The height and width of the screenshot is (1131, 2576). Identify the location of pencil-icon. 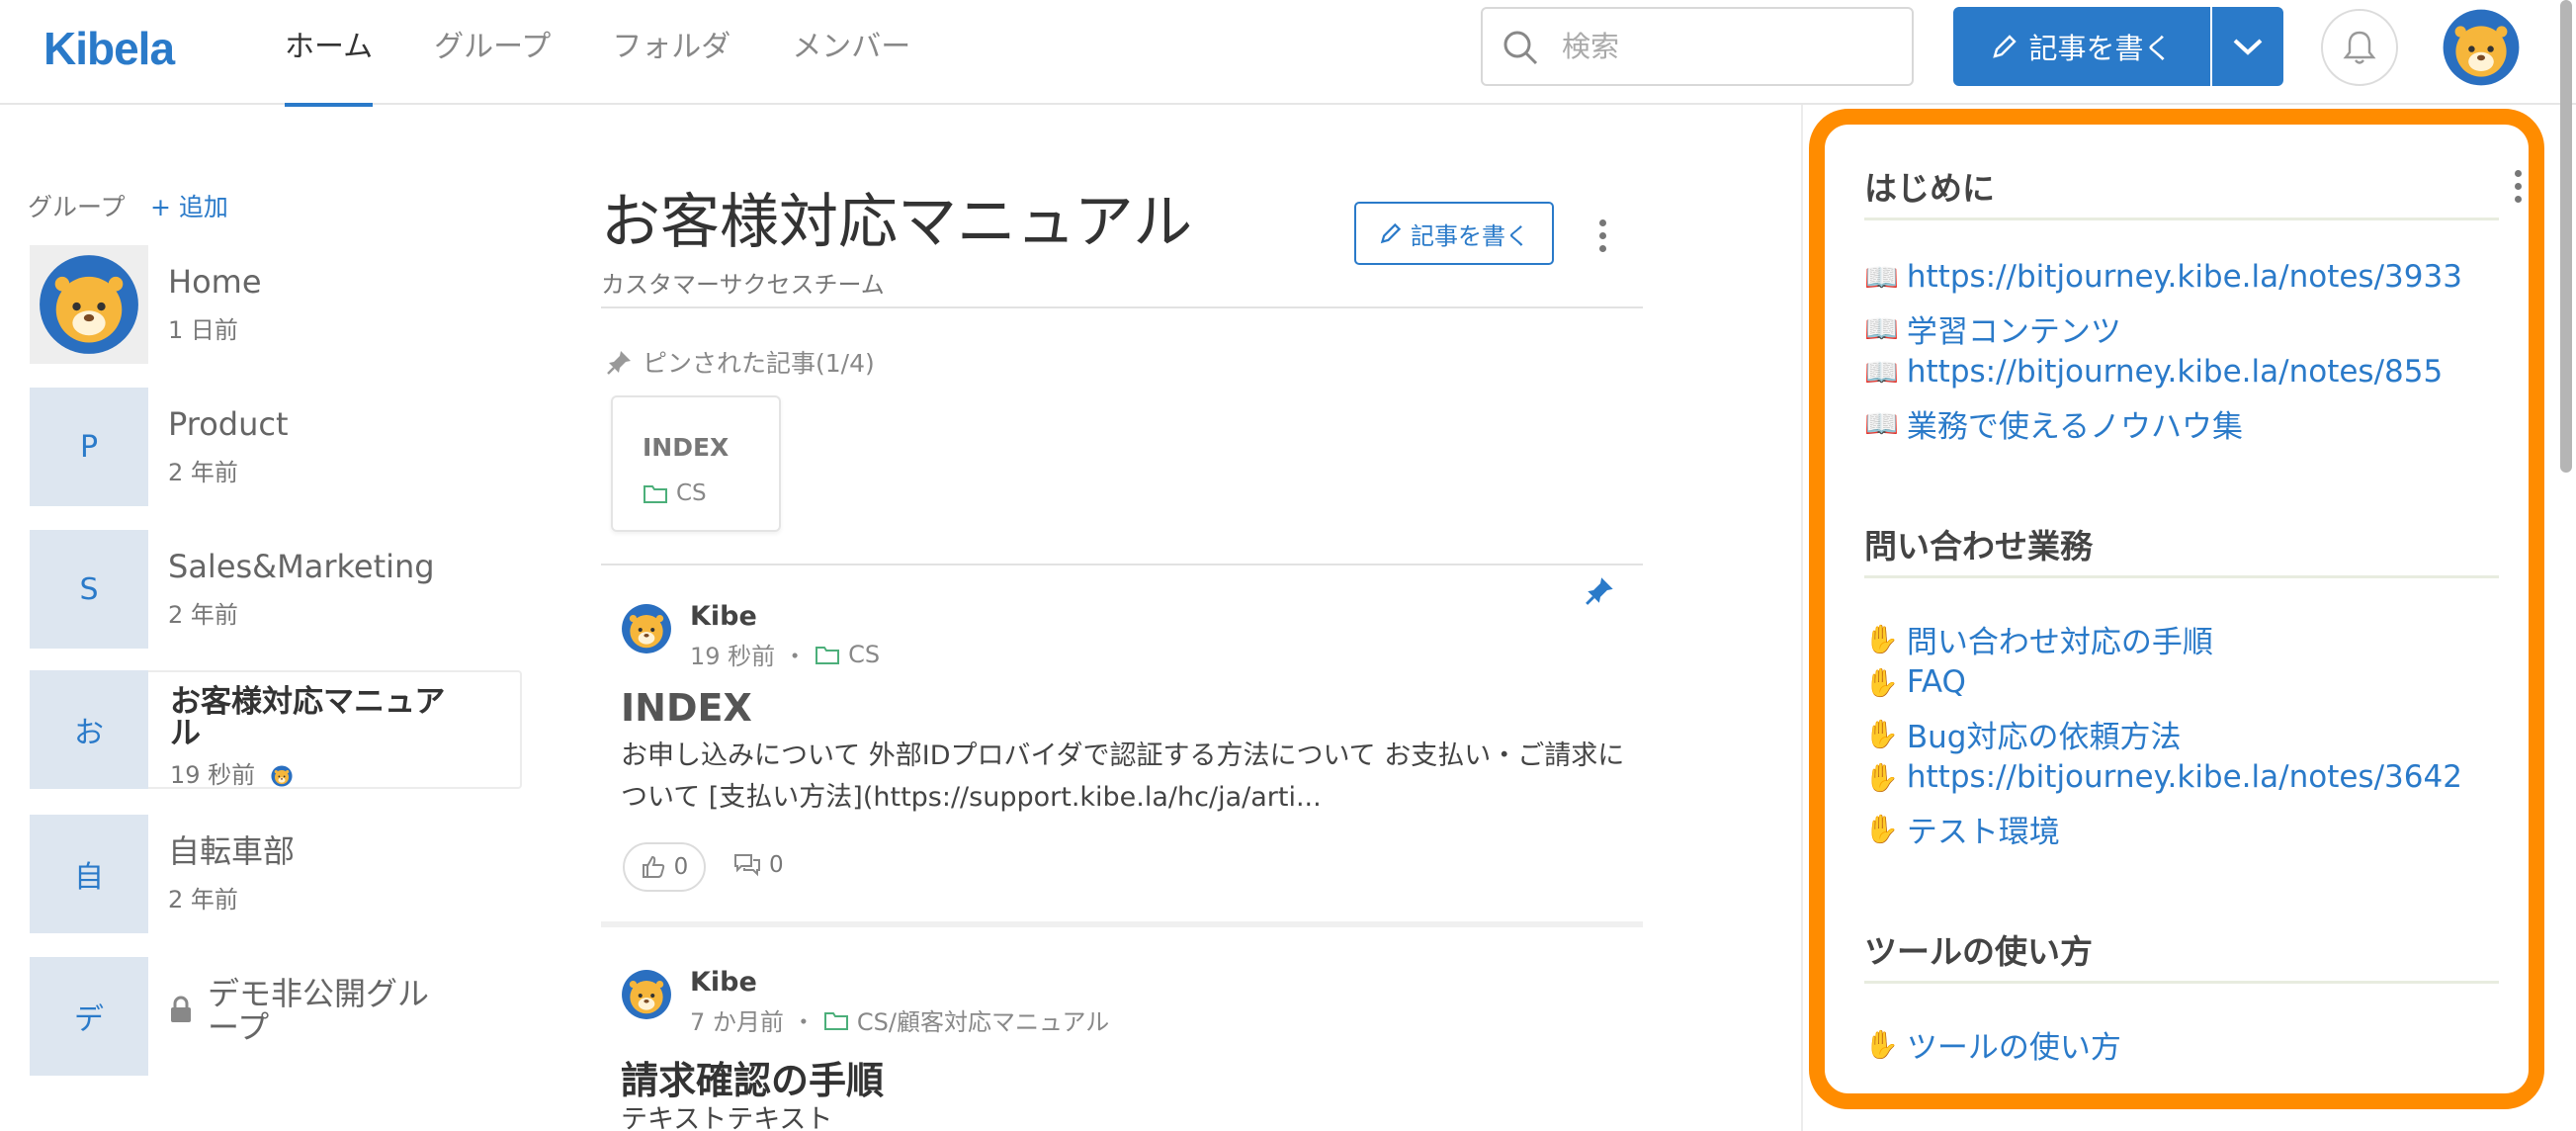
(2005, 47).